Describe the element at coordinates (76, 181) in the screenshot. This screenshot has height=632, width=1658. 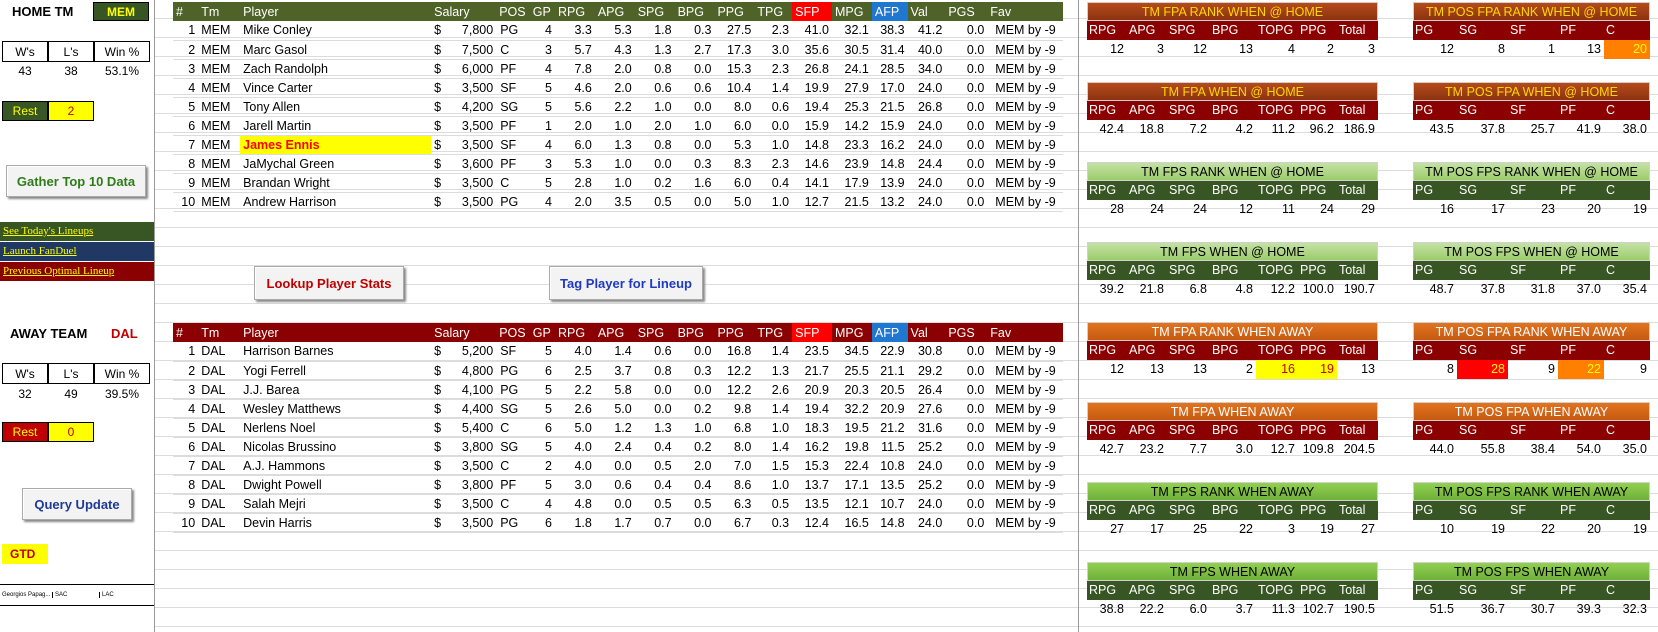
I see `gather-top10-button: Gather Top 10 Data` at that location.